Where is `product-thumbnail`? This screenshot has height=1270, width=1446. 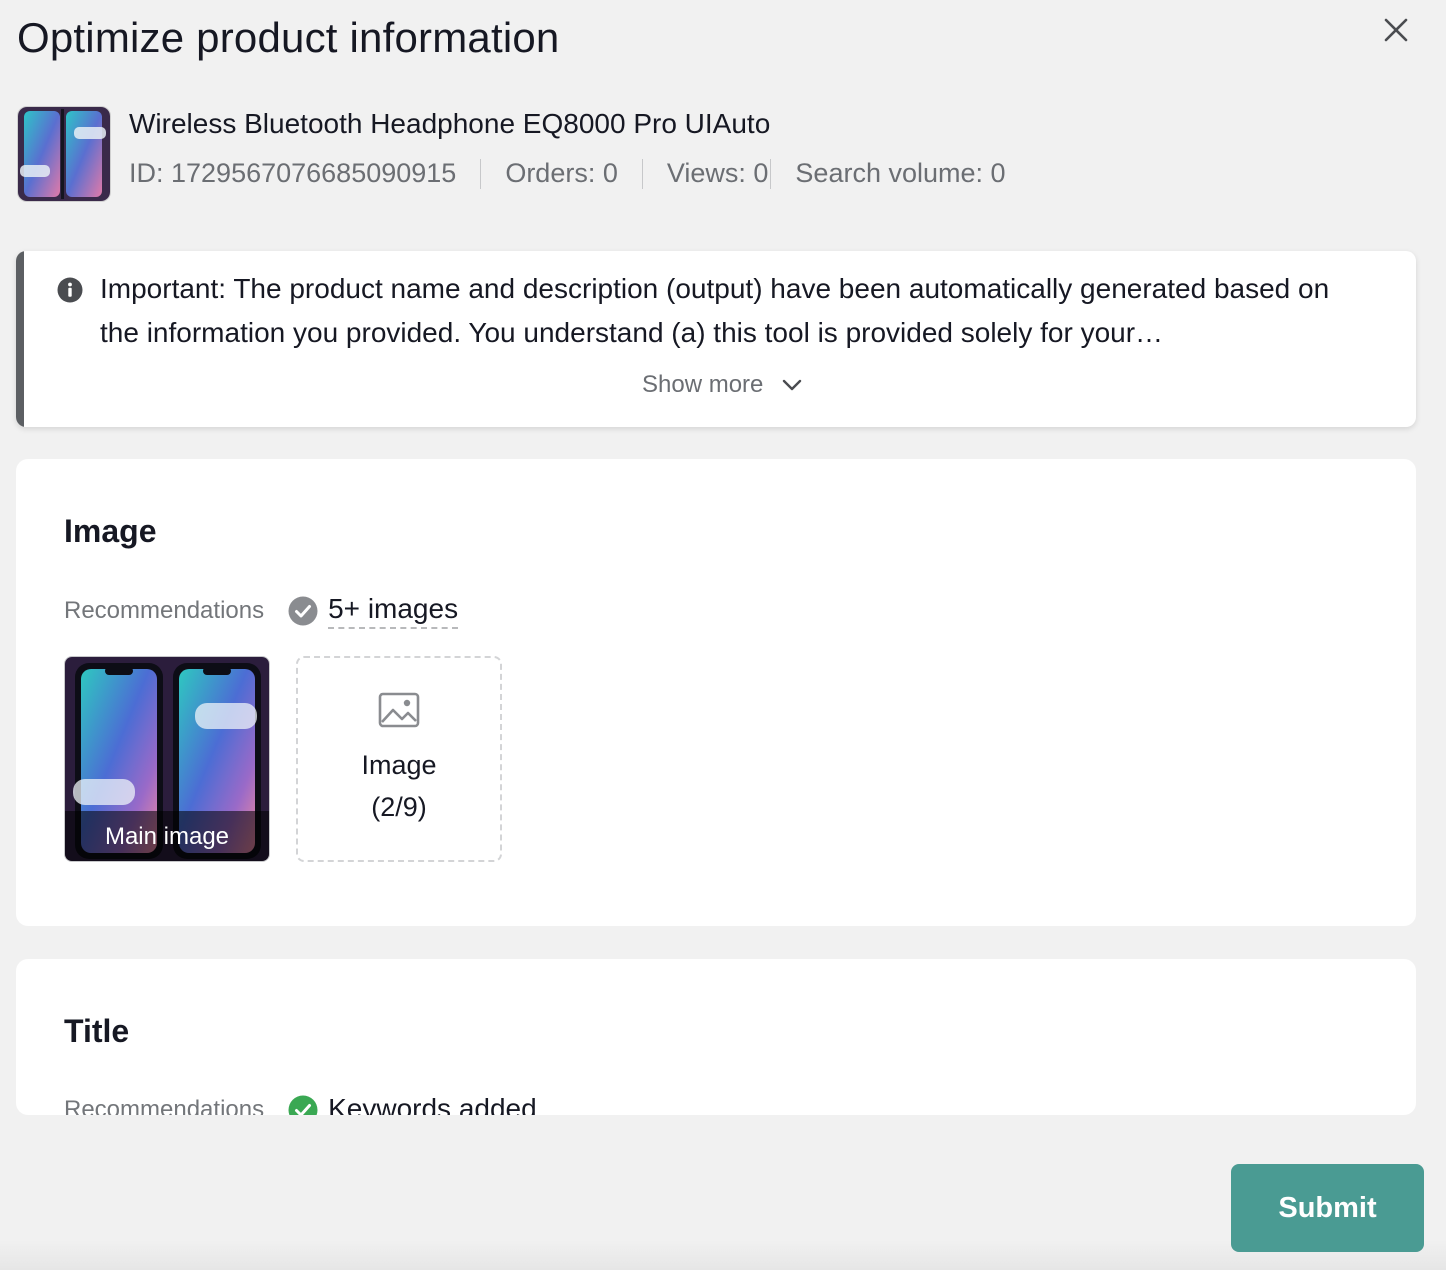 product-thumbnail is located at coordinates (64, 154).